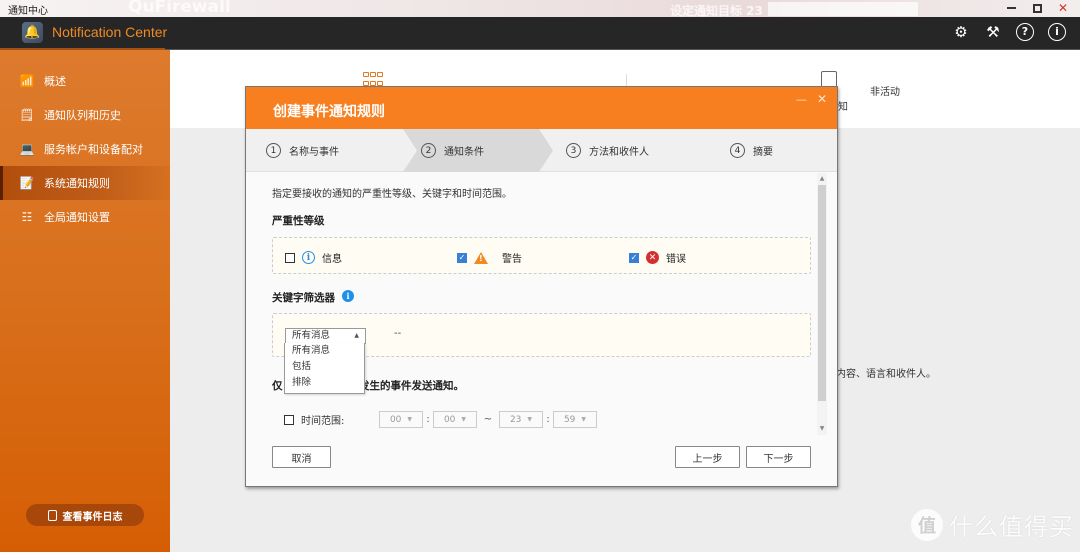 The height and width of the screenshot is (552, 1080). I want to click on view-event-log-button: 查看事件日志, so click(85, 515).